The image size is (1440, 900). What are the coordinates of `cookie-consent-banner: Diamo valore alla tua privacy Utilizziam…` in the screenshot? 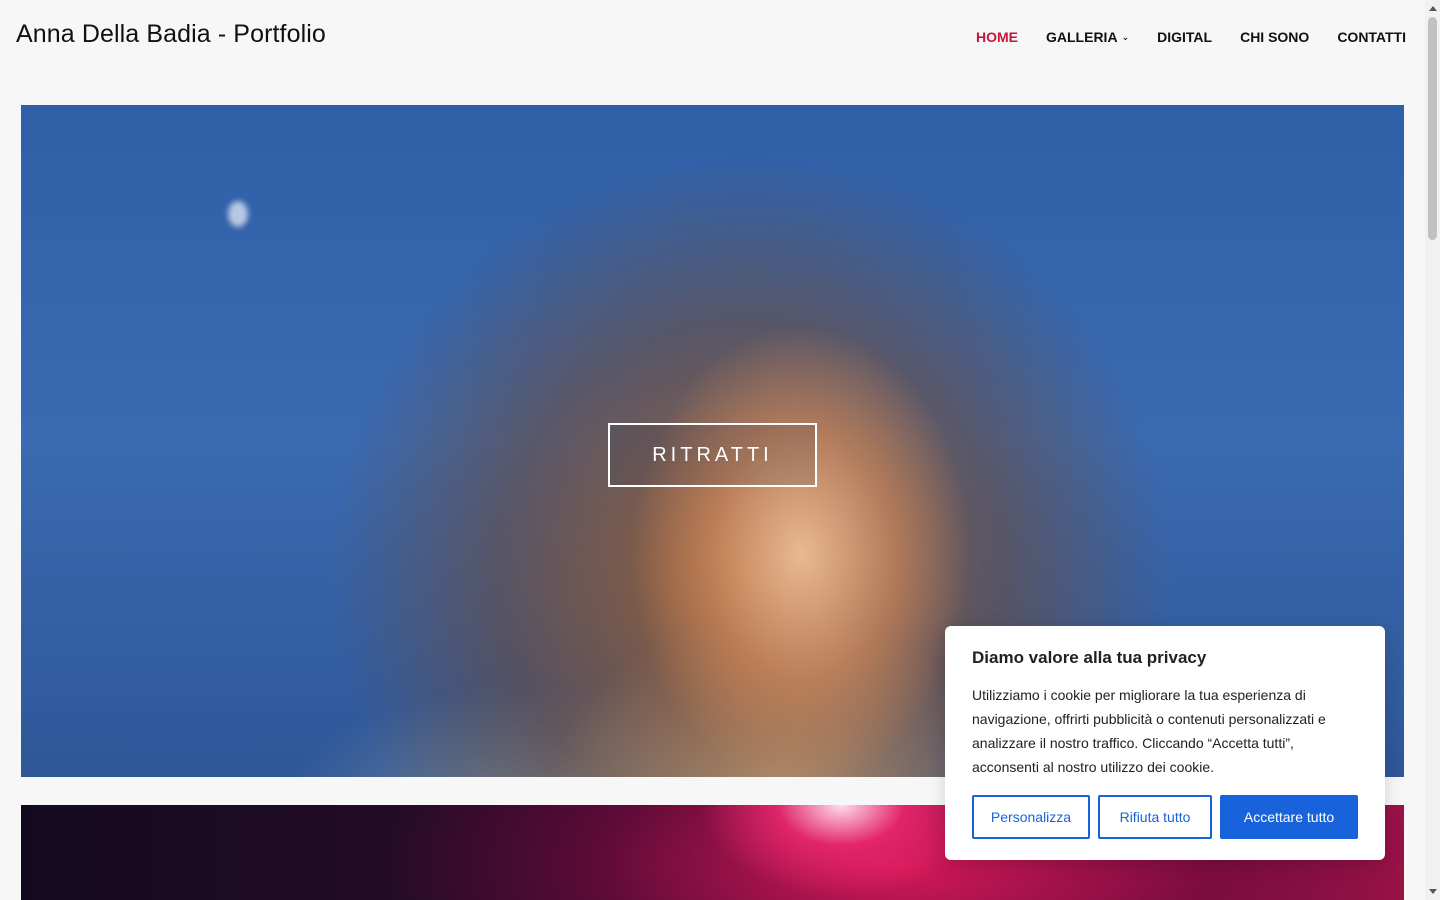 It's located at (1165, 743).